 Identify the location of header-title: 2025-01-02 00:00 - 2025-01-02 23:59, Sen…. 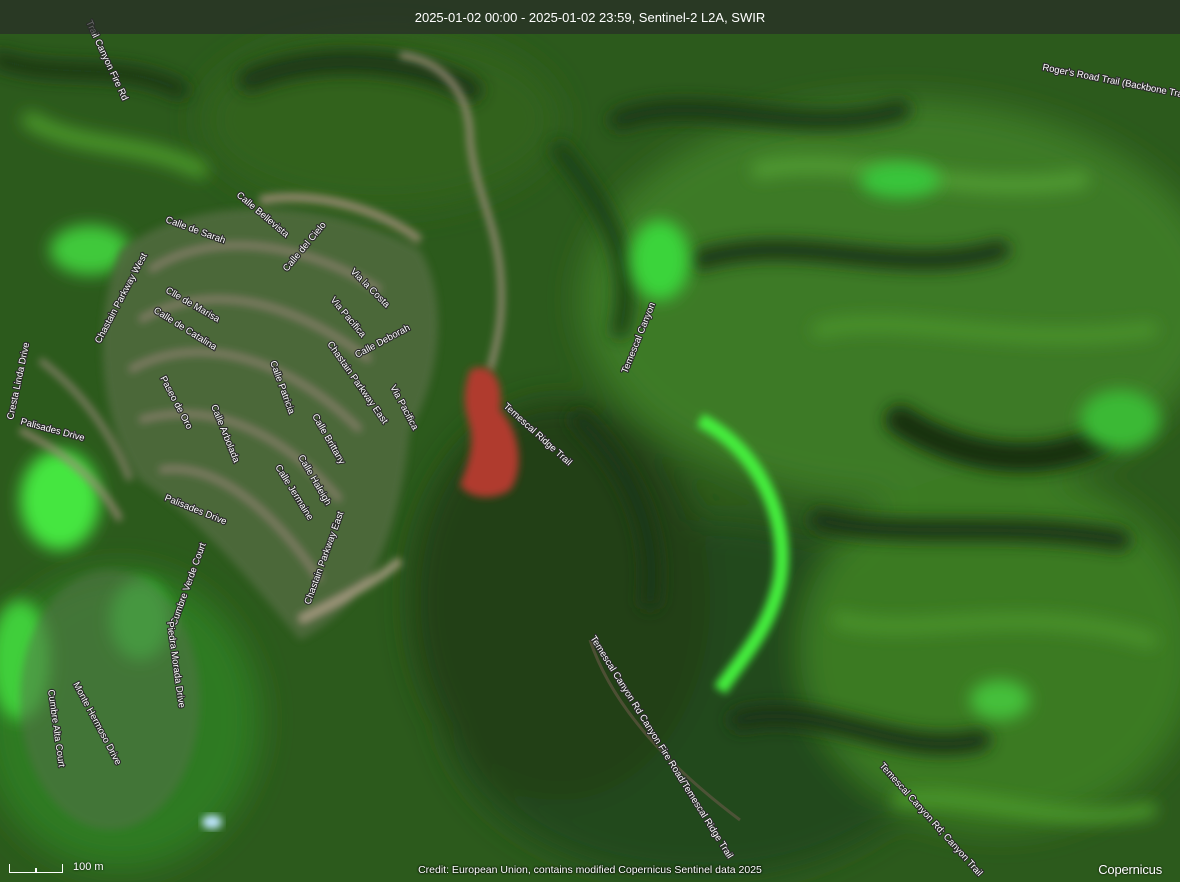
(590, 17).